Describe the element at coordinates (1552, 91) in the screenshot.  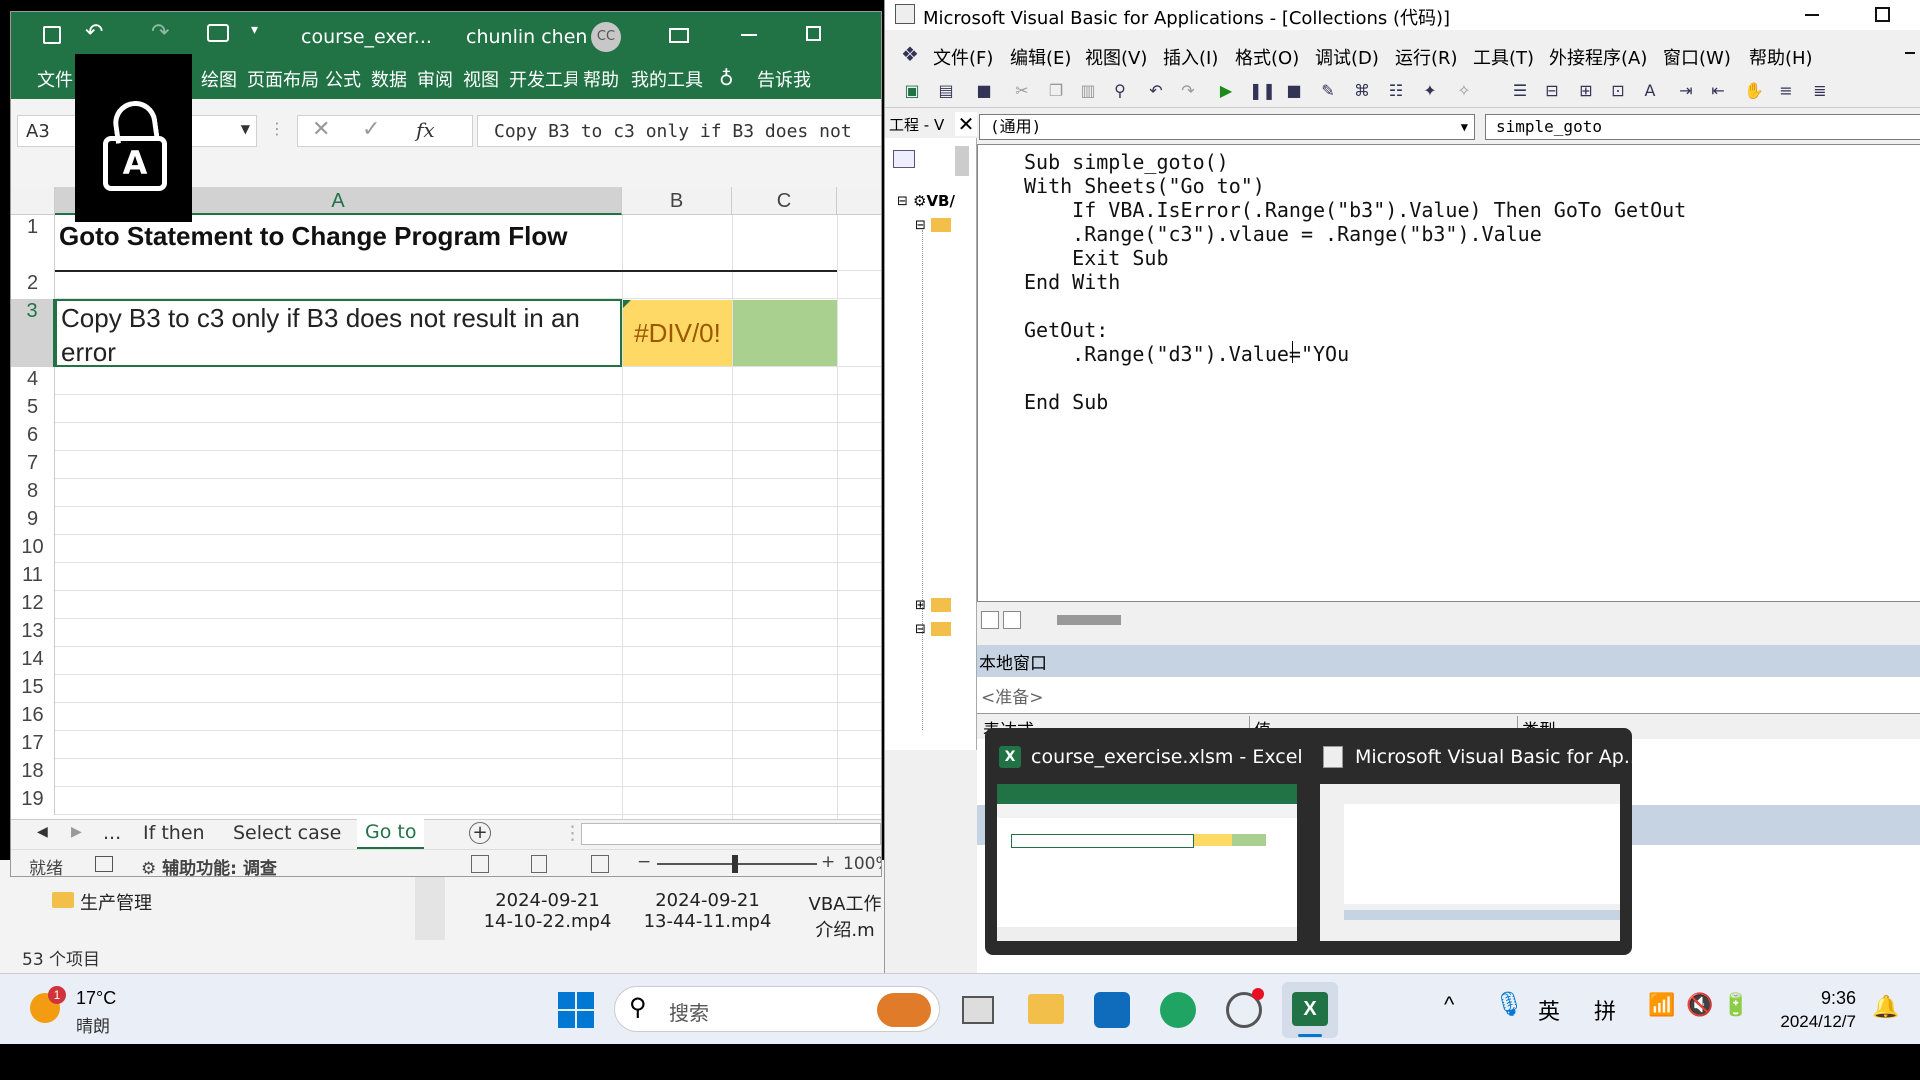
I see `list-constants-icon: ⊟` at that location.